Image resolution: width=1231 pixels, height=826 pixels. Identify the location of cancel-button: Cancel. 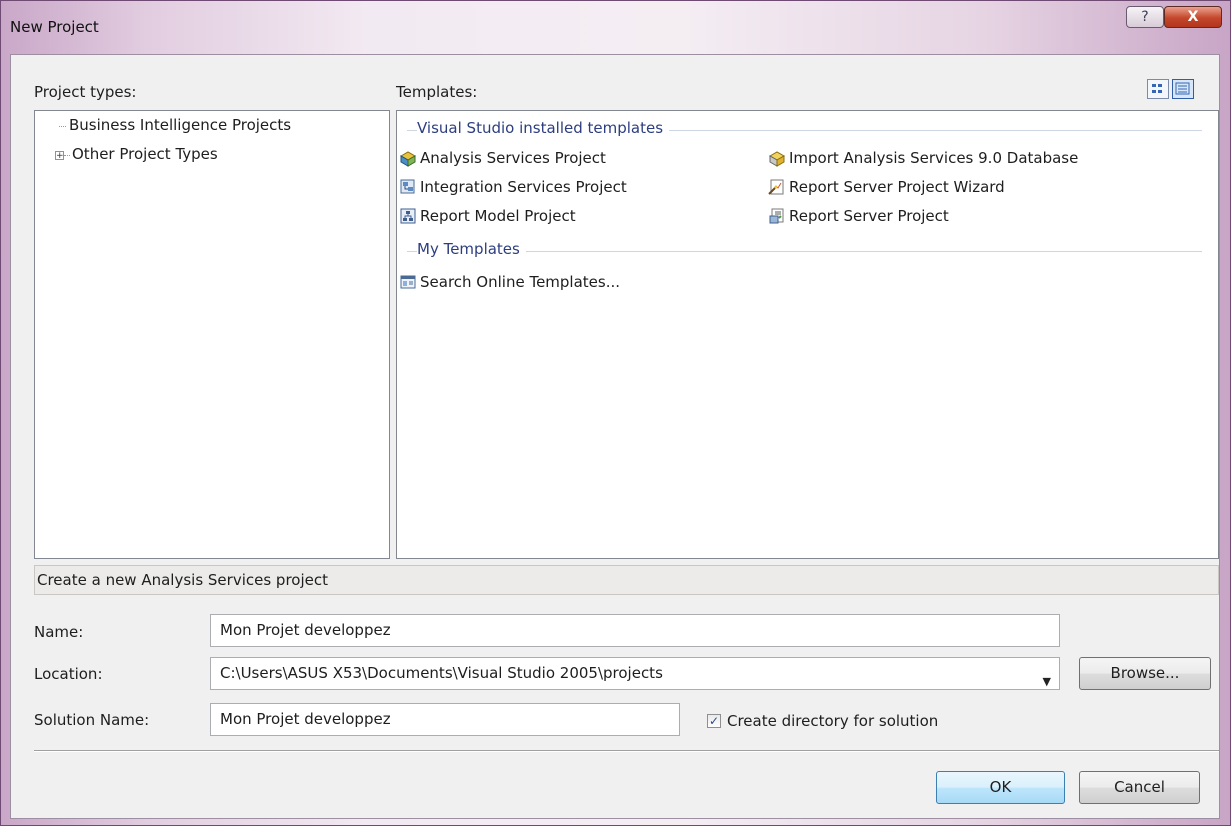
(1139, 787).